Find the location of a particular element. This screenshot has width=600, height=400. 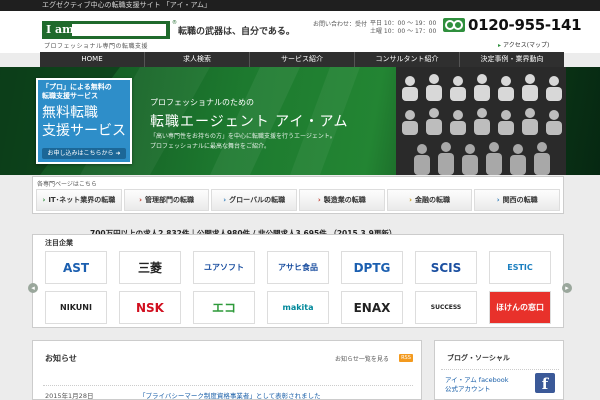

hero-description-2: プロフェッショナルに最高な舞台をご紹介。 is located at coordinates (210, 146).